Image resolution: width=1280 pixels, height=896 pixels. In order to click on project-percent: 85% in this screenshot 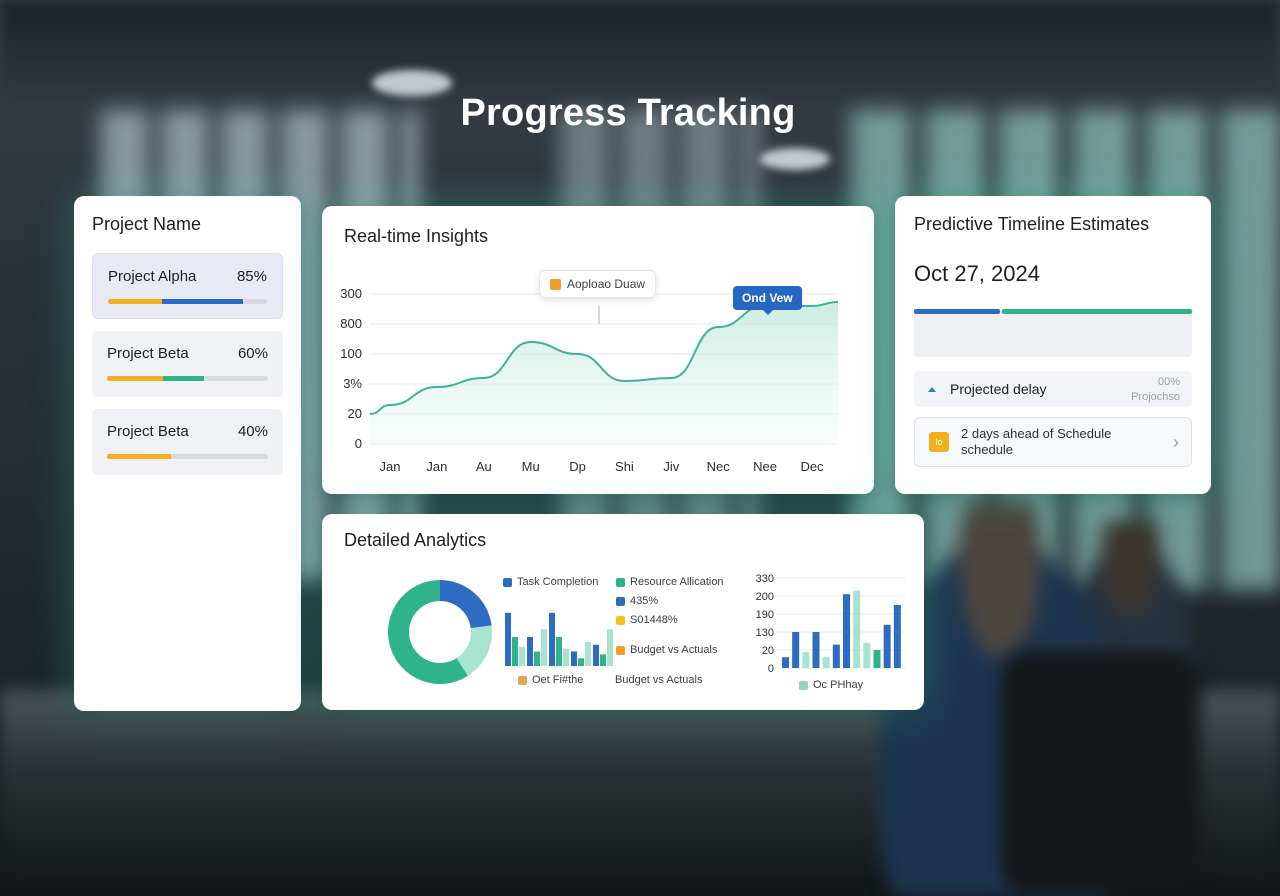, I will do `click(251, 276)`.